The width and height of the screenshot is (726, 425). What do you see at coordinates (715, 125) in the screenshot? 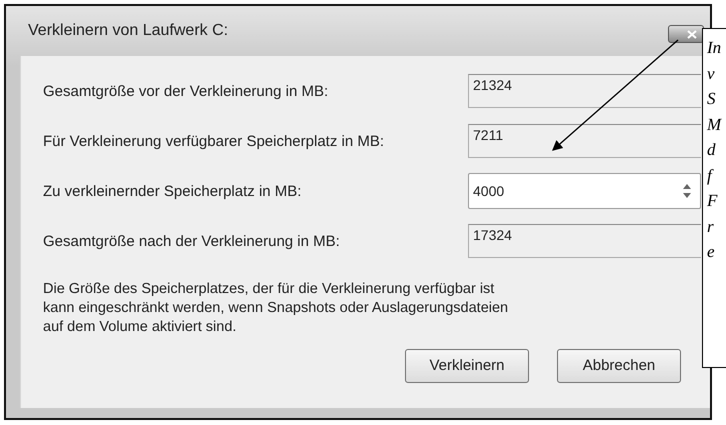
I see `callout-text: M` at bounding box center [715, 125].